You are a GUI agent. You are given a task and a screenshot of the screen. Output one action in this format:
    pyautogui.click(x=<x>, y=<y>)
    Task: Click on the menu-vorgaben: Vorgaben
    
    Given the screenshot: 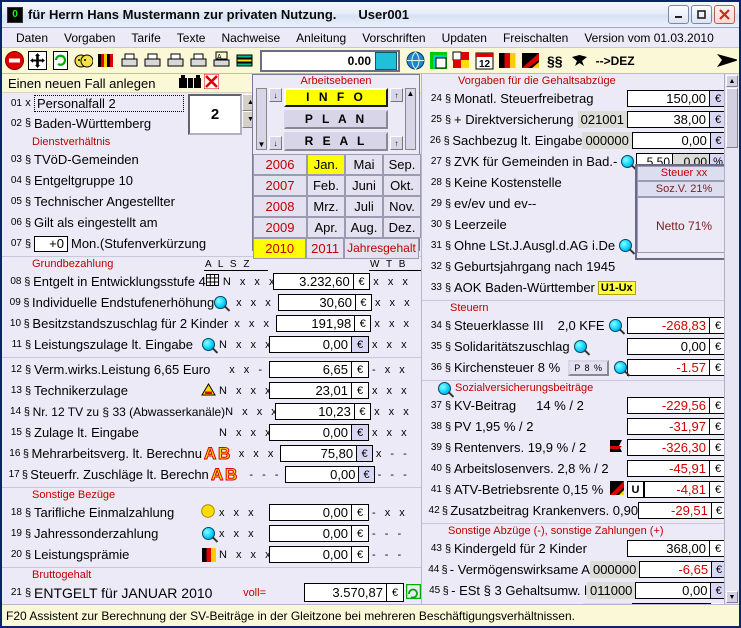 What is the action you would take?
    pyautogui.click(x=89, y=38)
    